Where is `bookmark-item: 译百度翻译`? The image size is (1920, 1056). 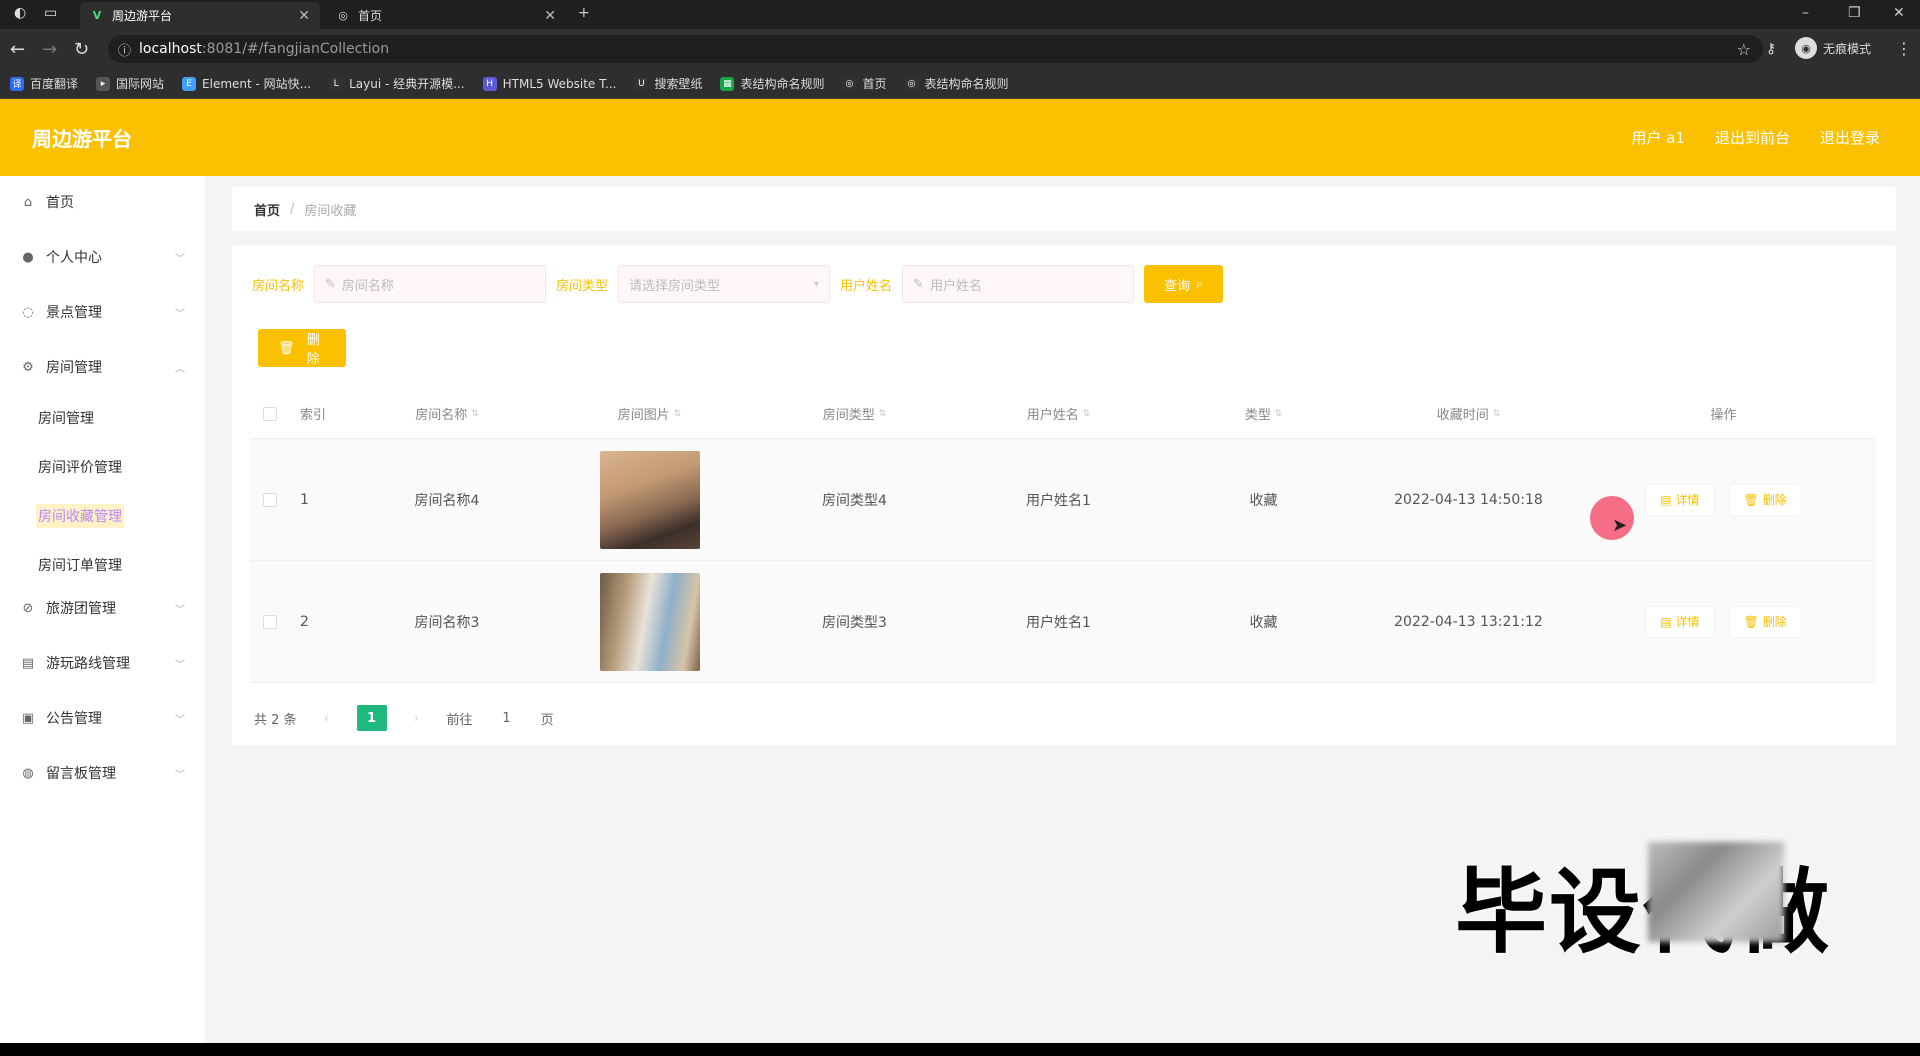 bookmark-item: 译百度翻译 is located at coordinates (44, 83).